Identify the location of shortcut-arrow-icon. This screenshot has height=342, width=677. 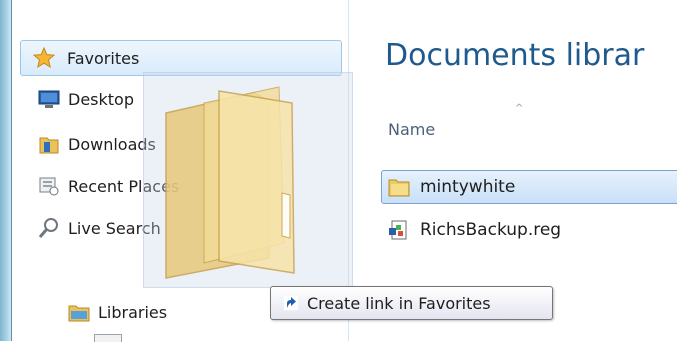
(291, 303).